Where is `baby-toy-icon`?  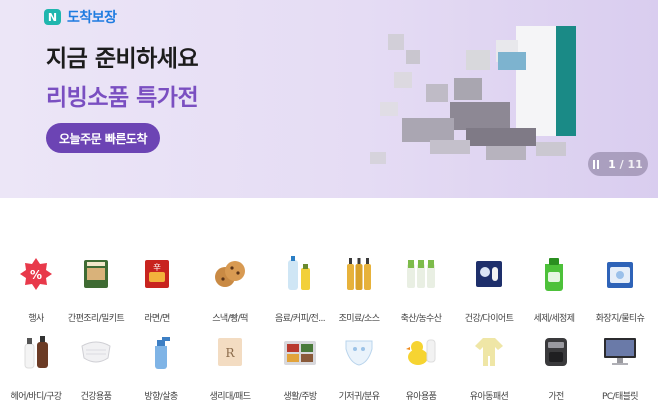
baby-toy-icon is located at coordinates (421, 352).